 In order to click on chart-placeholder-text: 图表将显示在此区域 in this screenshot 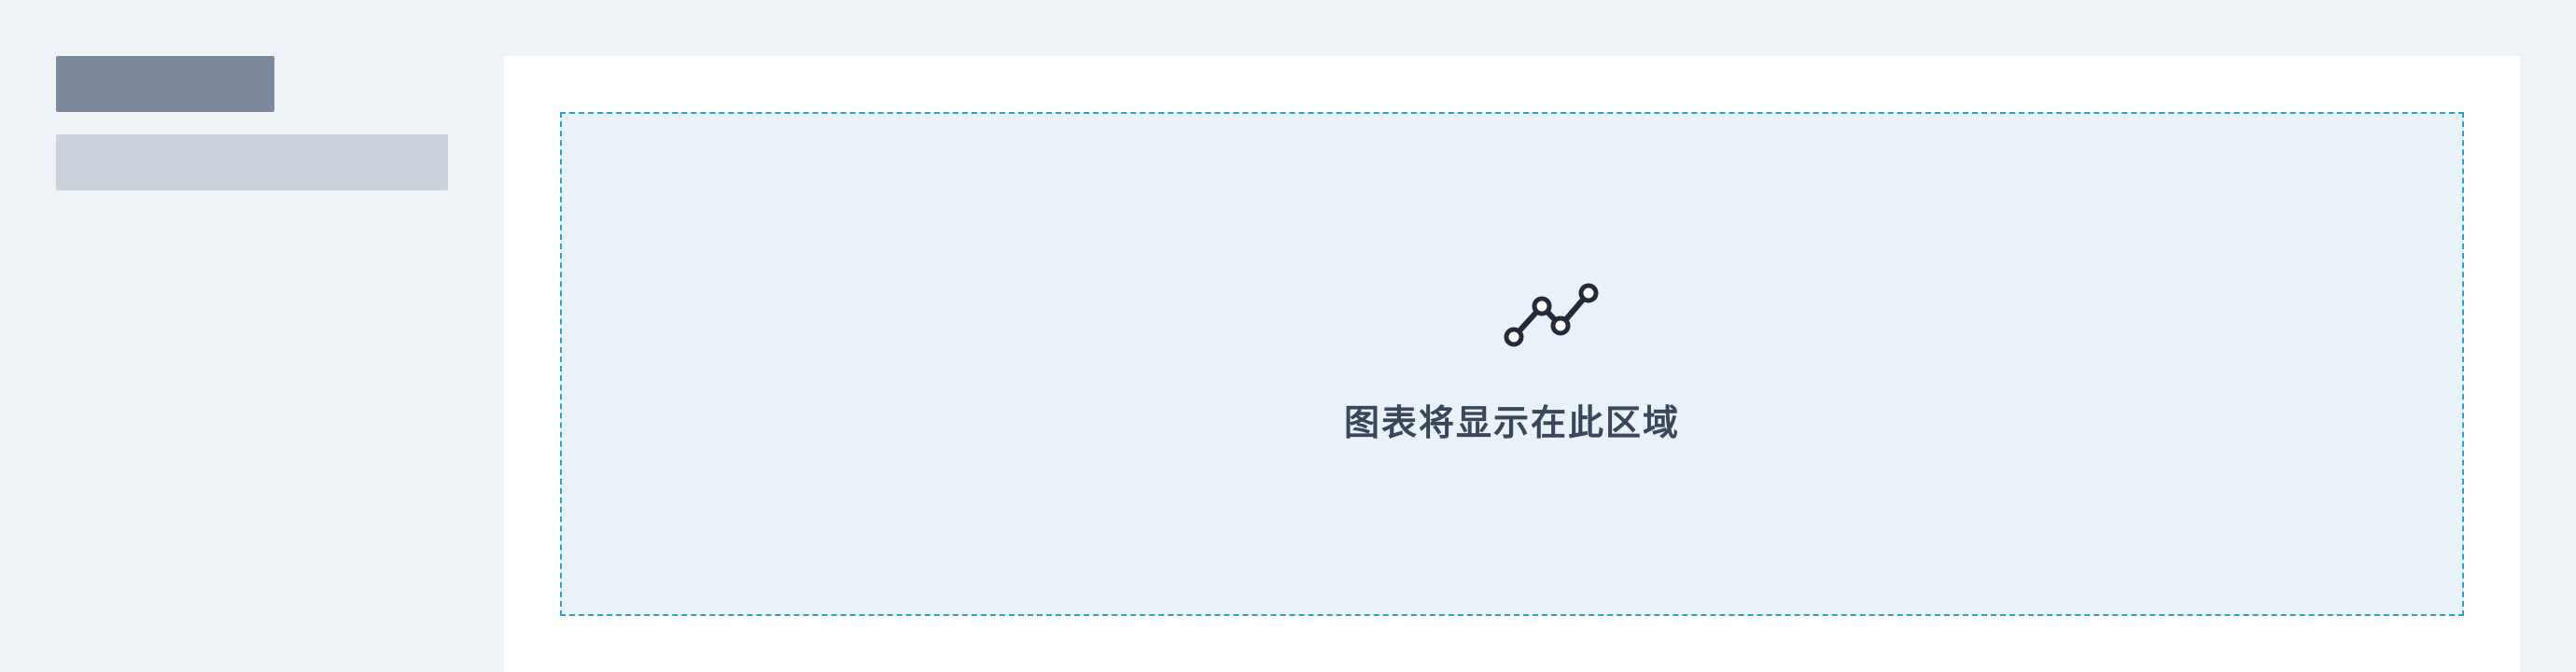, I will do `click(1511, 422)`.